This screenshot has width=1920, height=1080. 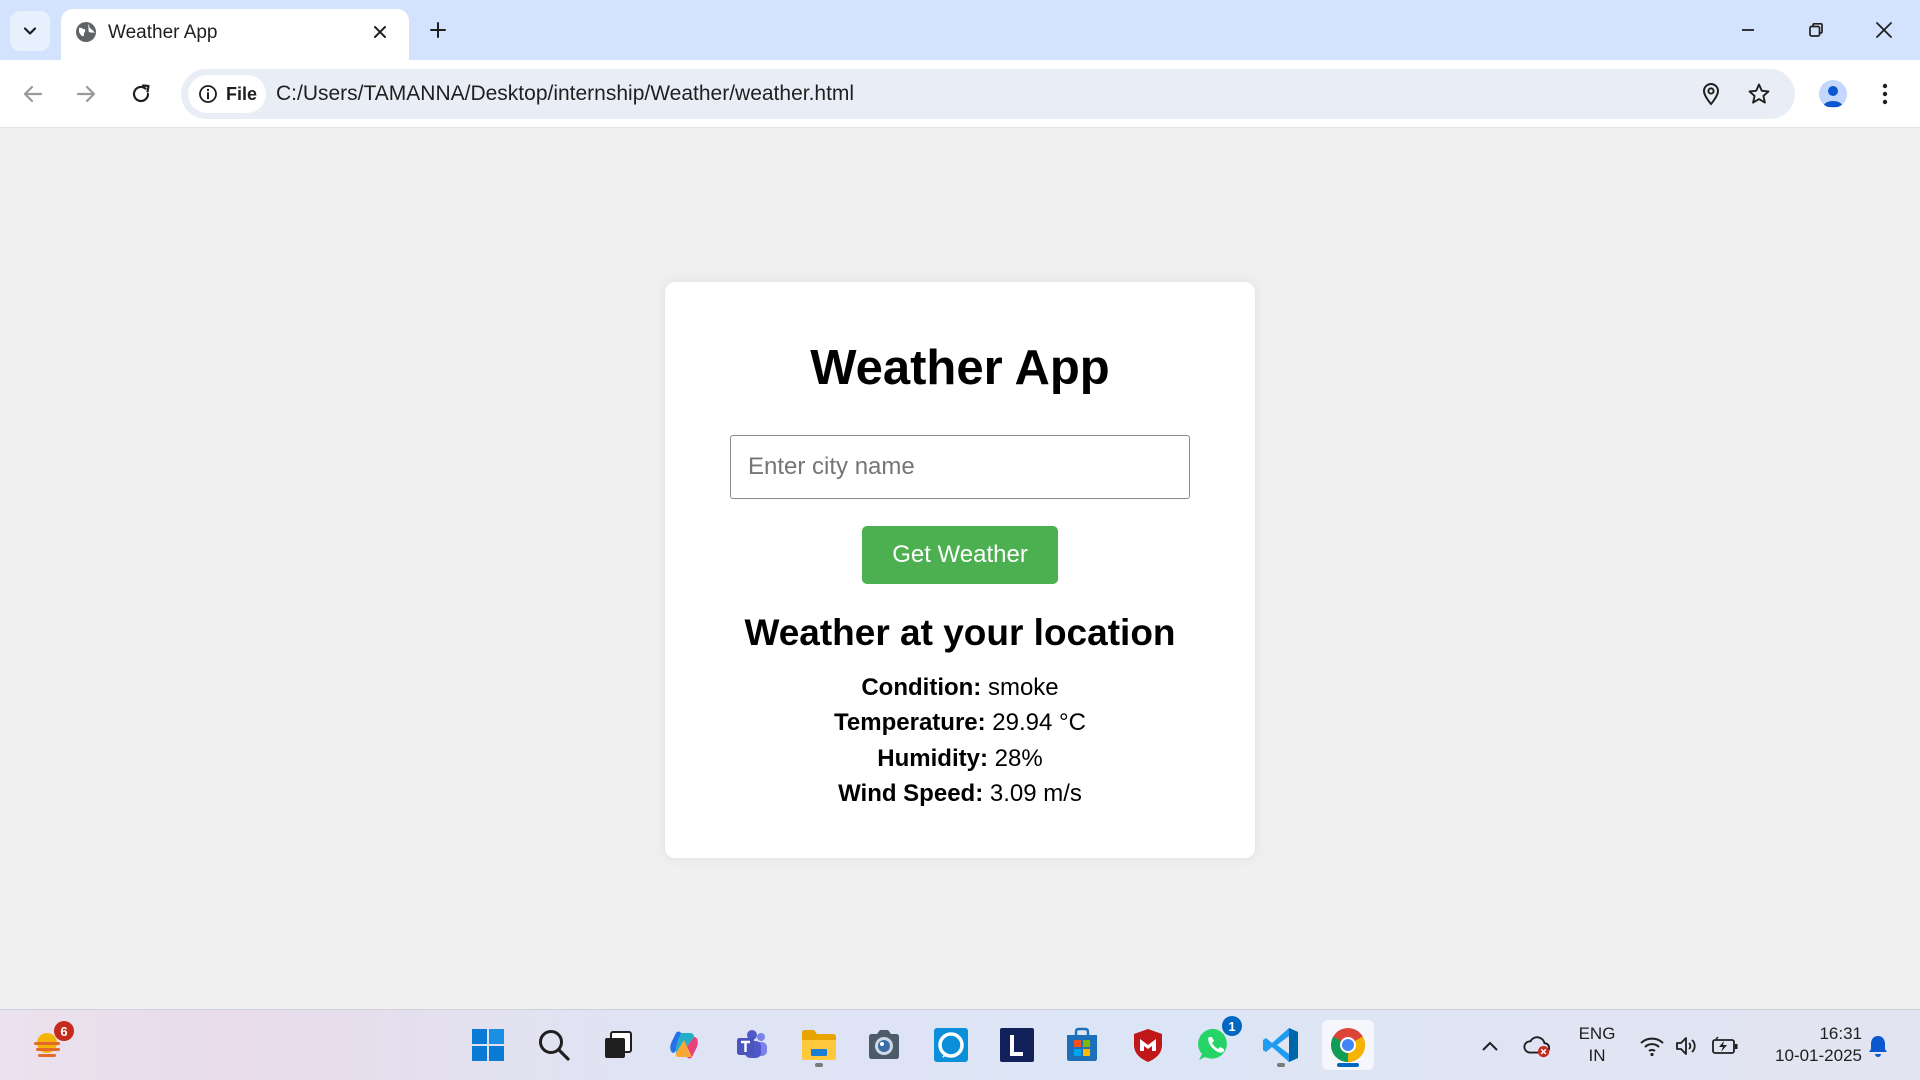 What do you see at coordinates (960, 632) in the screenshot?
I see `result-heading: Weather at your location` at bounding box center [960, 632].